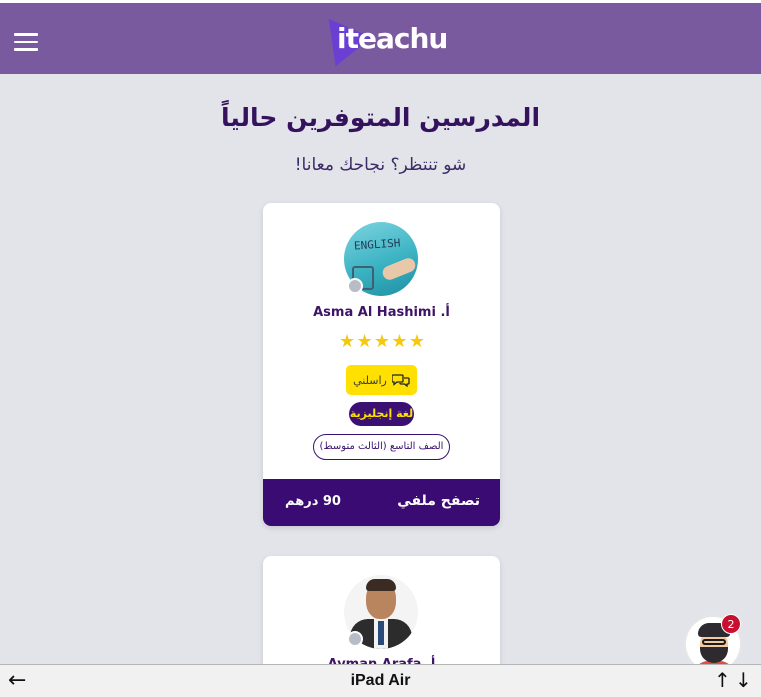  I want to click on avatar-hair, so click(381, 585).